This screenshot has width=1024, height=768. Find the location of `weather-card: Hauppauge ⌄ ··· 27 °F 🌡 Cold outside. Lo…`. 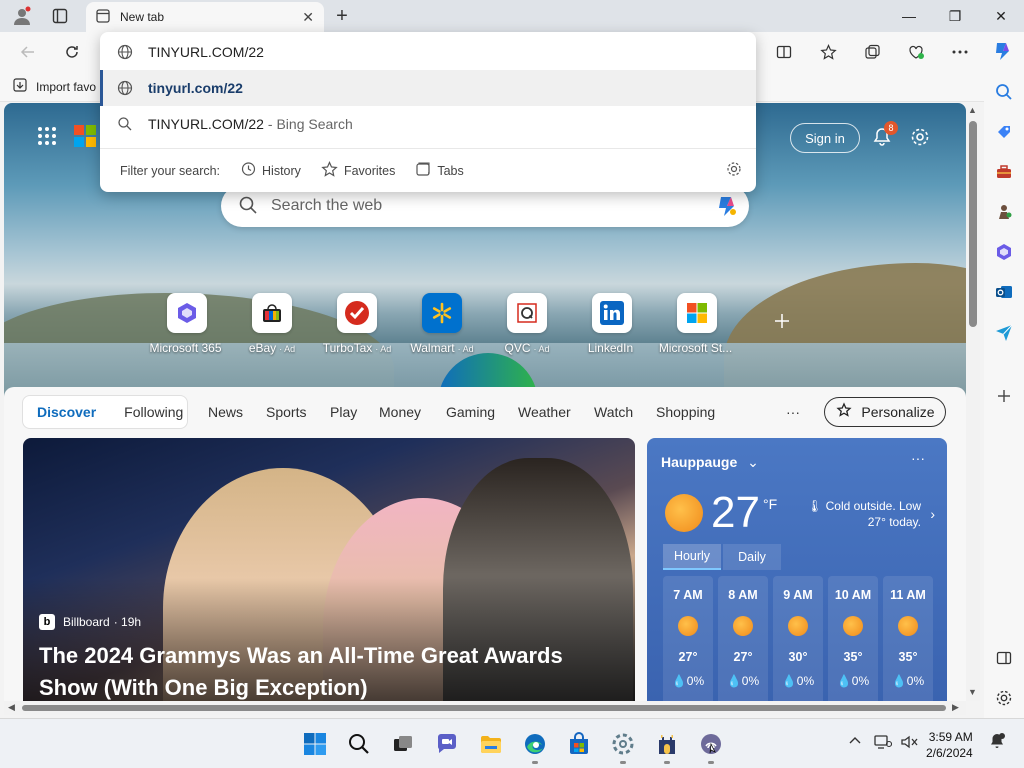

weather-card: Hauppauge ⌄ ··· 27 °F 🌡 Cold outside. Lo… is located at coordinates (797, 569).